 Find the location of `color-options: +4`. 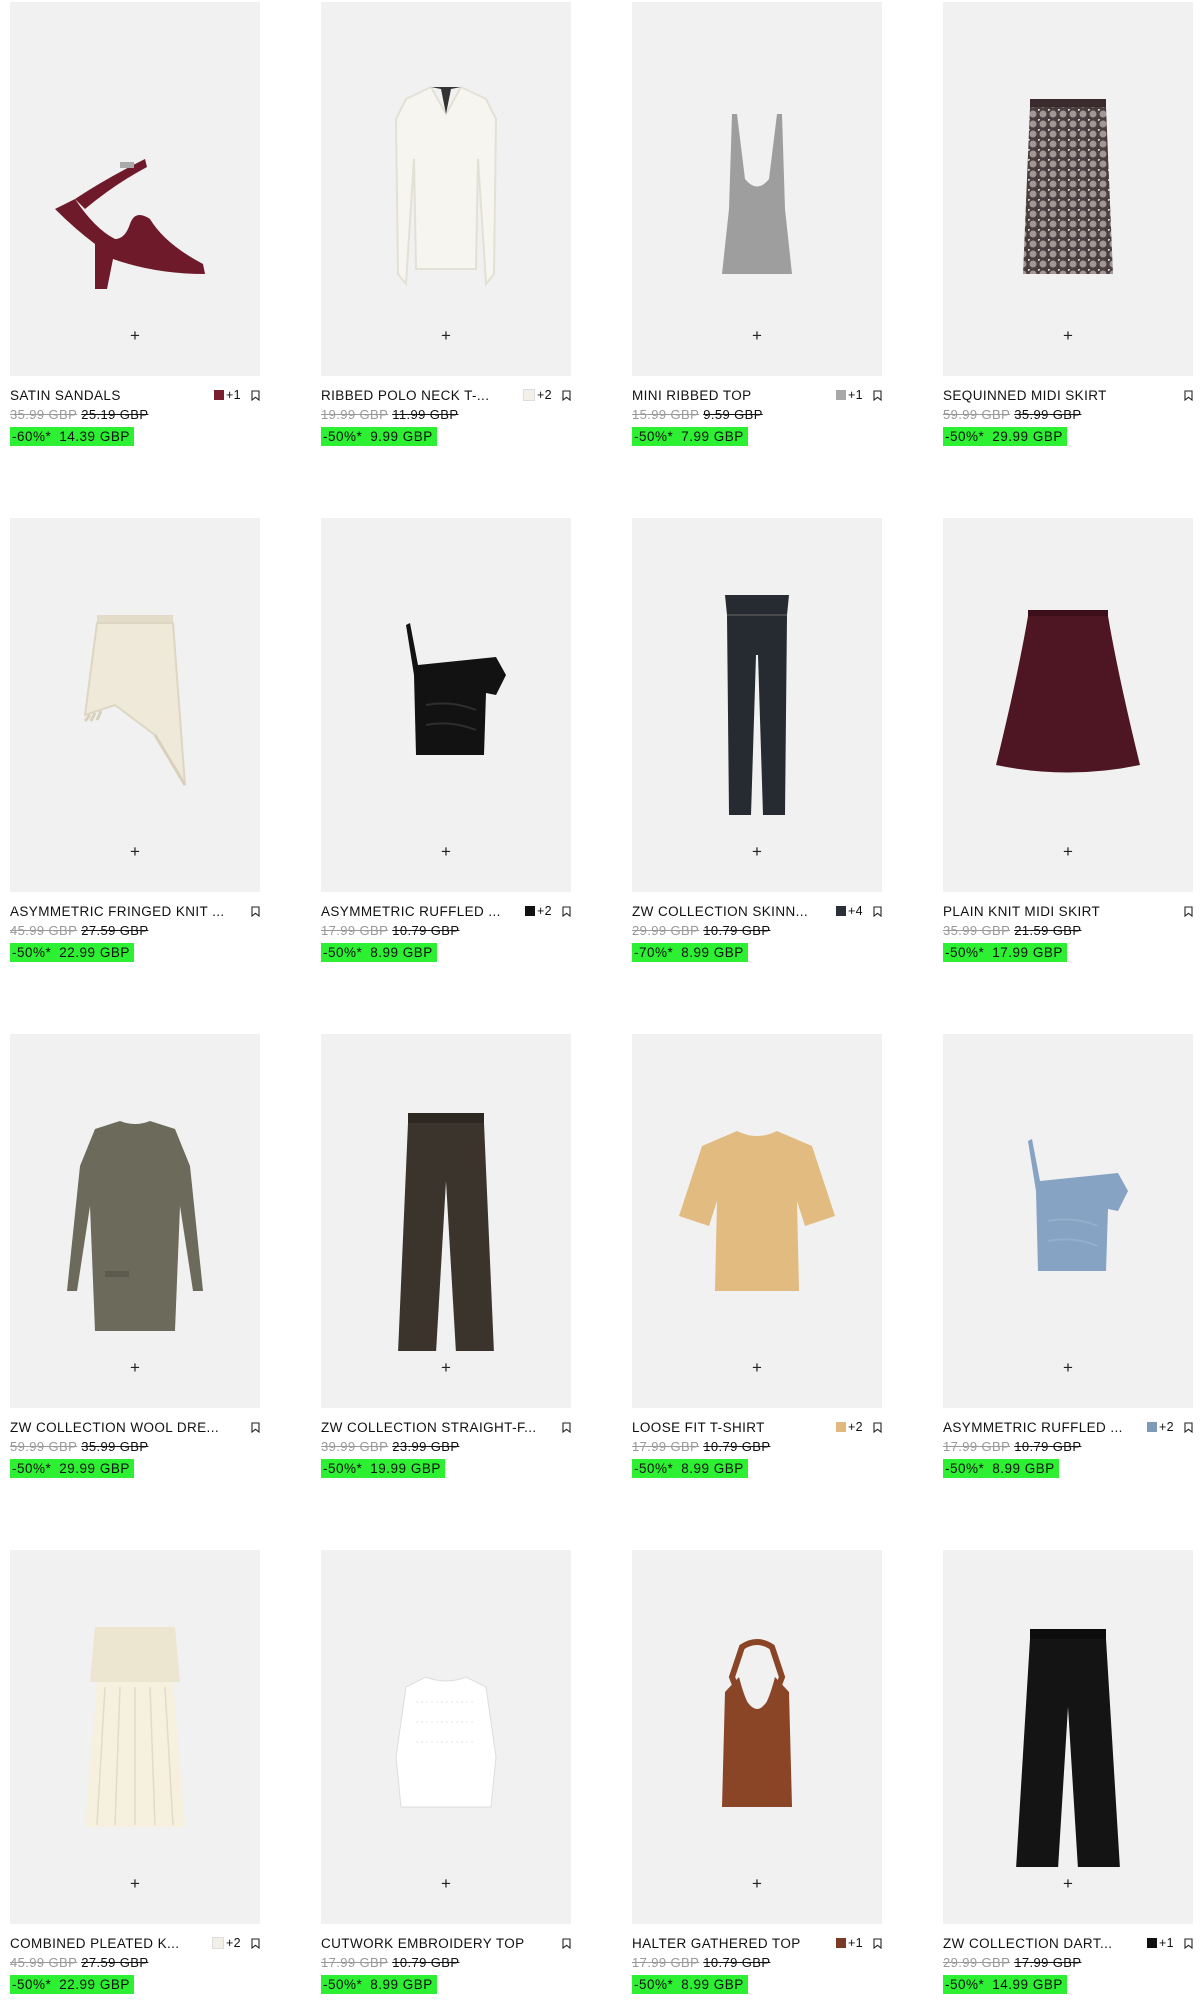

color-options: +4 is located at coordinates (849, 911).